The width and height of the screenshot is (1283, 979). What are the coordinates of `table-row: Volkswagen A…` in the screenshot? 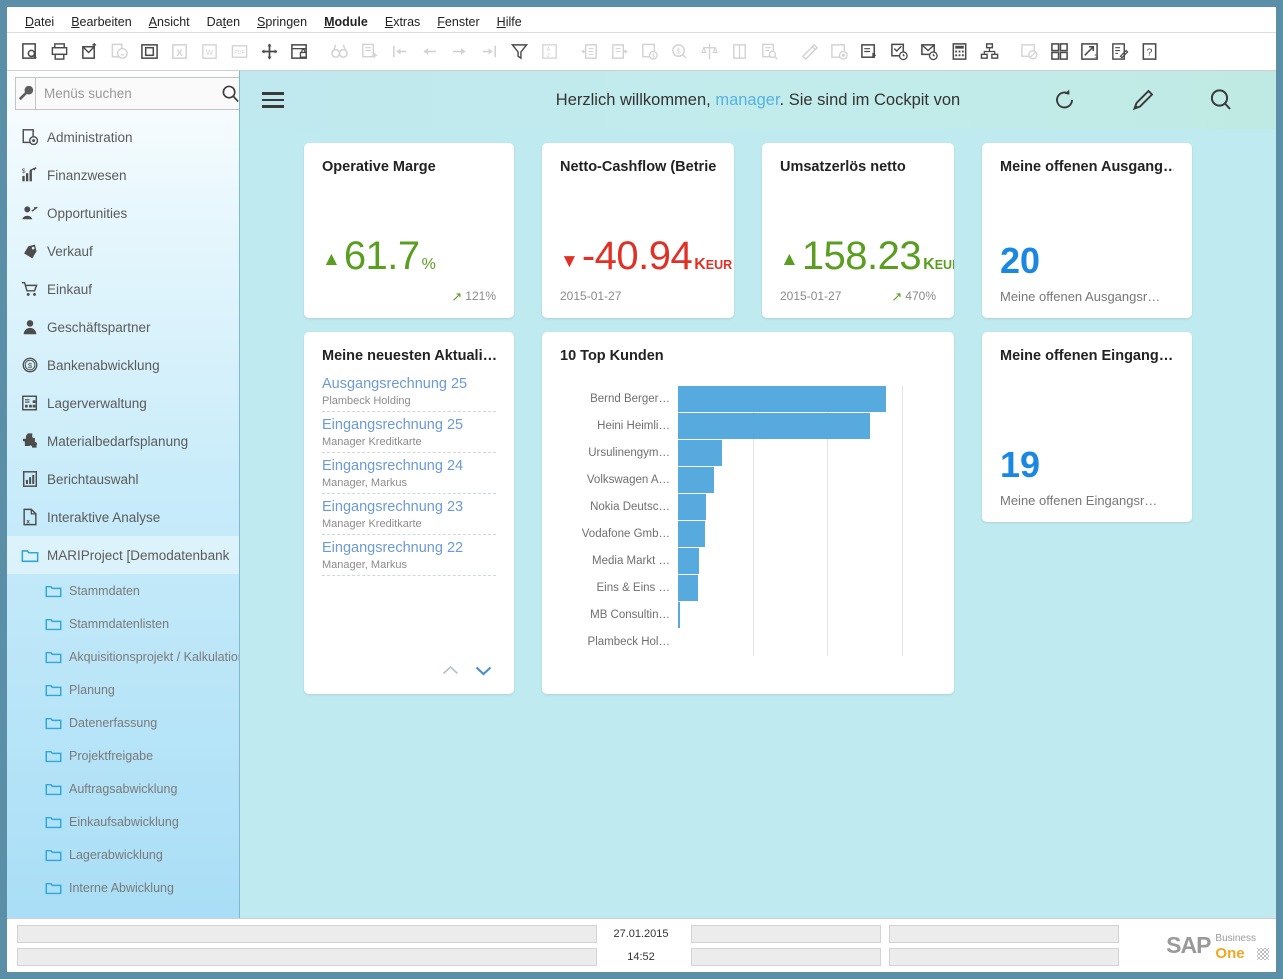 It's located at (748, 480).